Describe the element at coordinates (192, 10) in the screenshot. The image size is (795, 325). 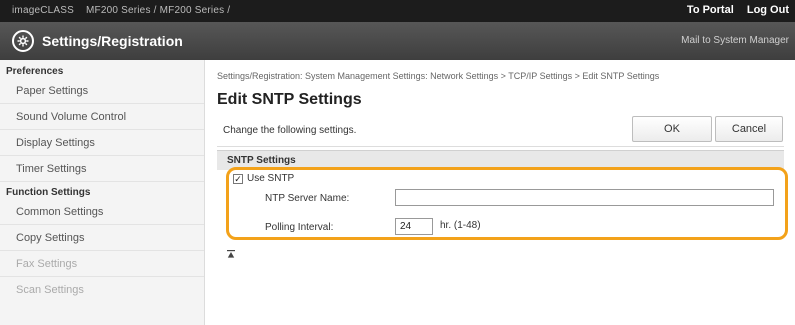
I see `device-crumb-2: MF200 Series` at that location.